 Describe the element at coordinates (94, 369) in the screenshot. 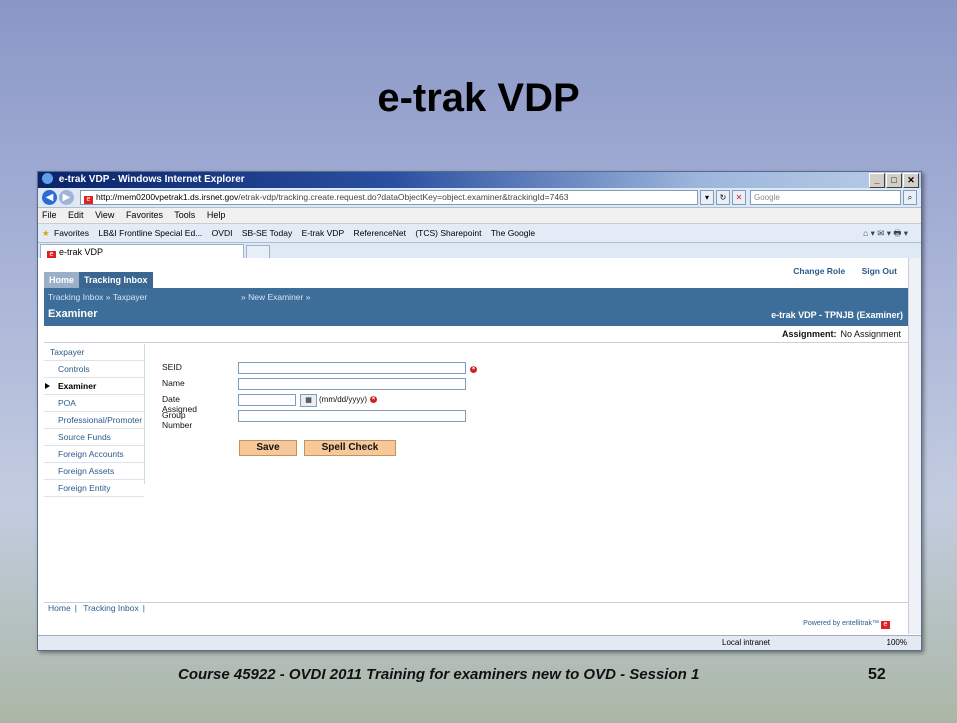

I see `sidebar-item-controls: Controls` at that location.